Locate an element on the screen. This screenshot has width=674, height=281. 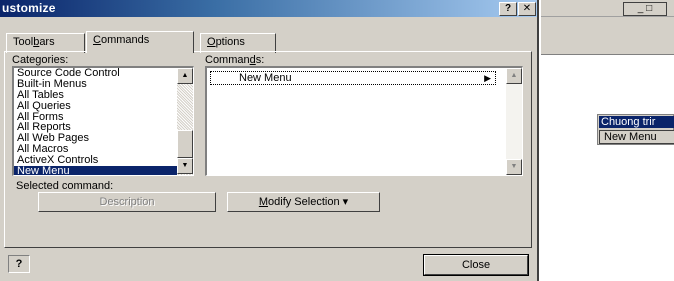
submenu-arrow-icon: ▶ is located at coordinates (487, 78).